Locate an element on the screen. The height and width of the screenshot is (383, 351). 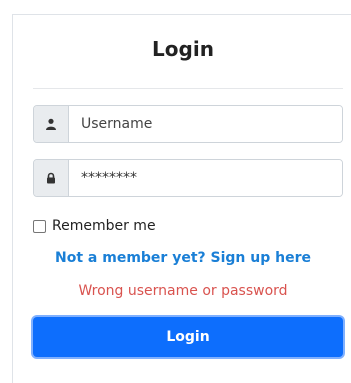
username-input is located at coordinates (205, 124).